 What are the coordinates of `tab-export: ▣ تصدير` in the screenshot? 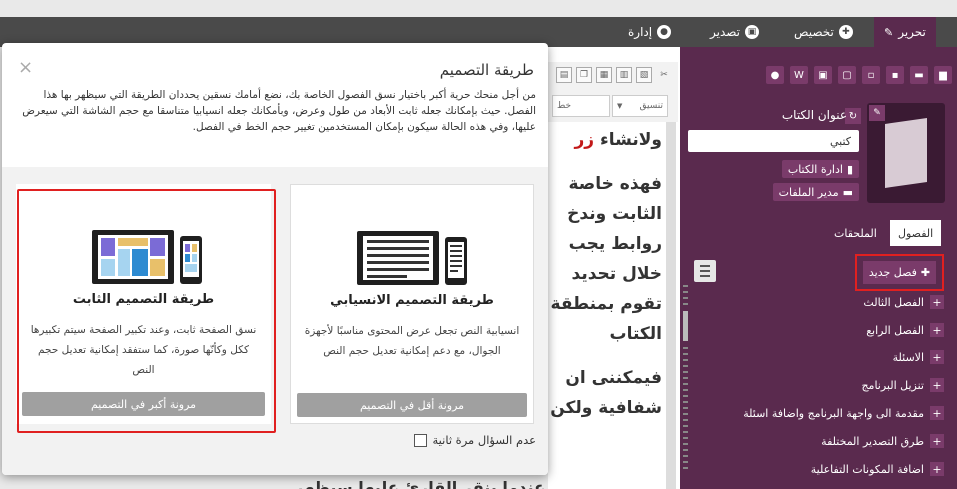 It's located at (735, 32).